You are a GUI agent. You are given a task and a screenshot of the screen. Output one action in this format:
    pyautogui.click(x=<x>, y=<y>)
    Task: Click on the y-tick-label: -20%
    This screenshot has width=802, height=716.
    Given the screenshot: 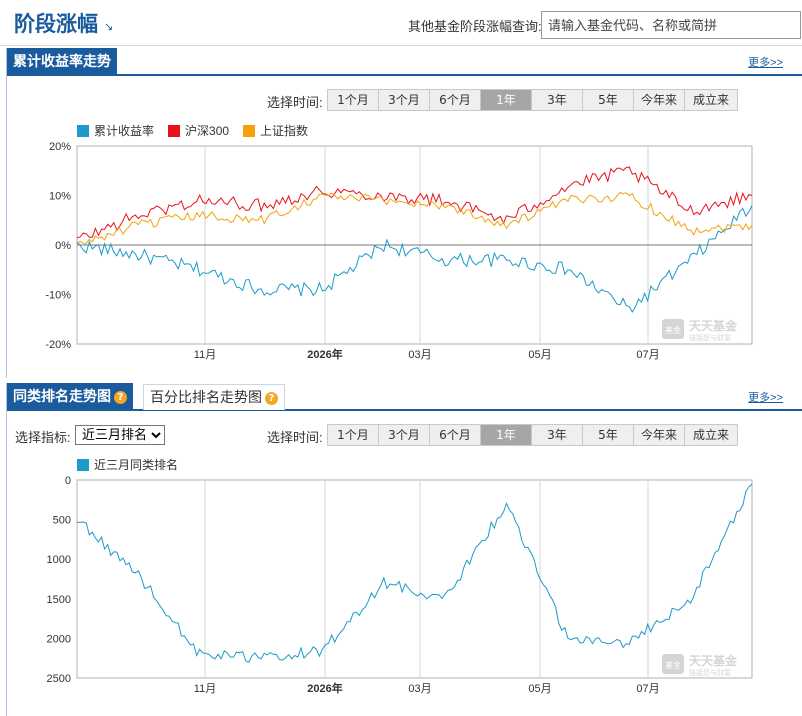 What is the action you would take?
    pyautogui.click(x=58, y=345)
    